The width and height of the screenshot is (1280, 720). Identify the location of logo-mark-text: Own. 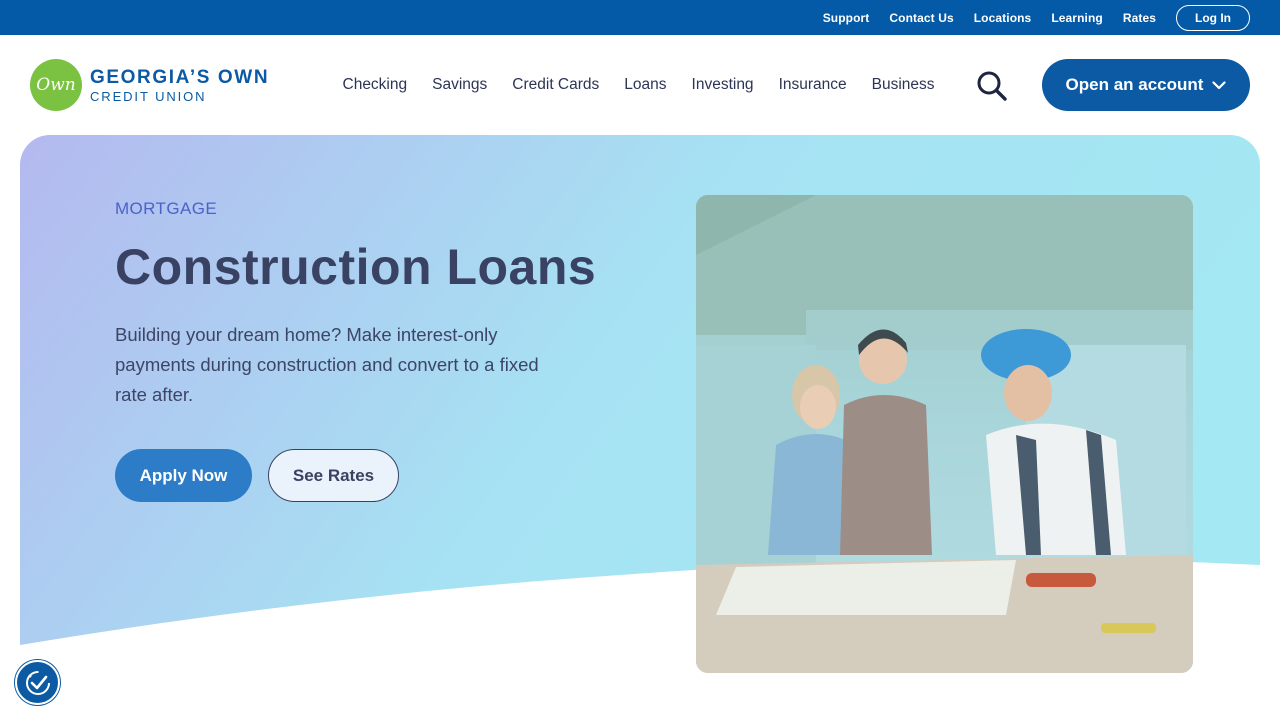
(56, 85).